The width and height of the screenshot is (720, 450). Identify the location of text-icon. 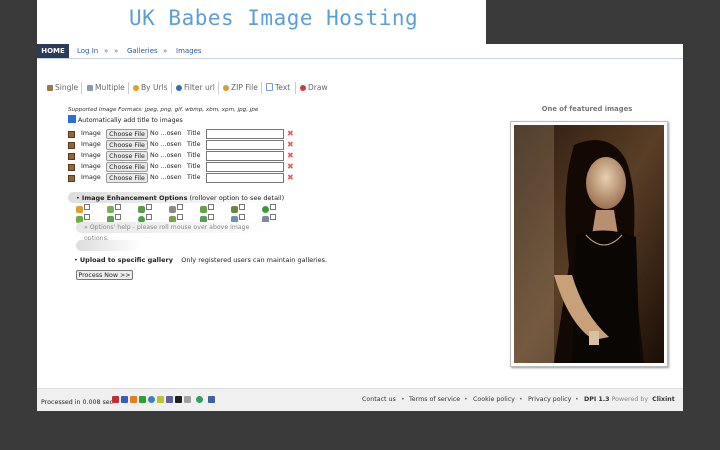
(269, 87).